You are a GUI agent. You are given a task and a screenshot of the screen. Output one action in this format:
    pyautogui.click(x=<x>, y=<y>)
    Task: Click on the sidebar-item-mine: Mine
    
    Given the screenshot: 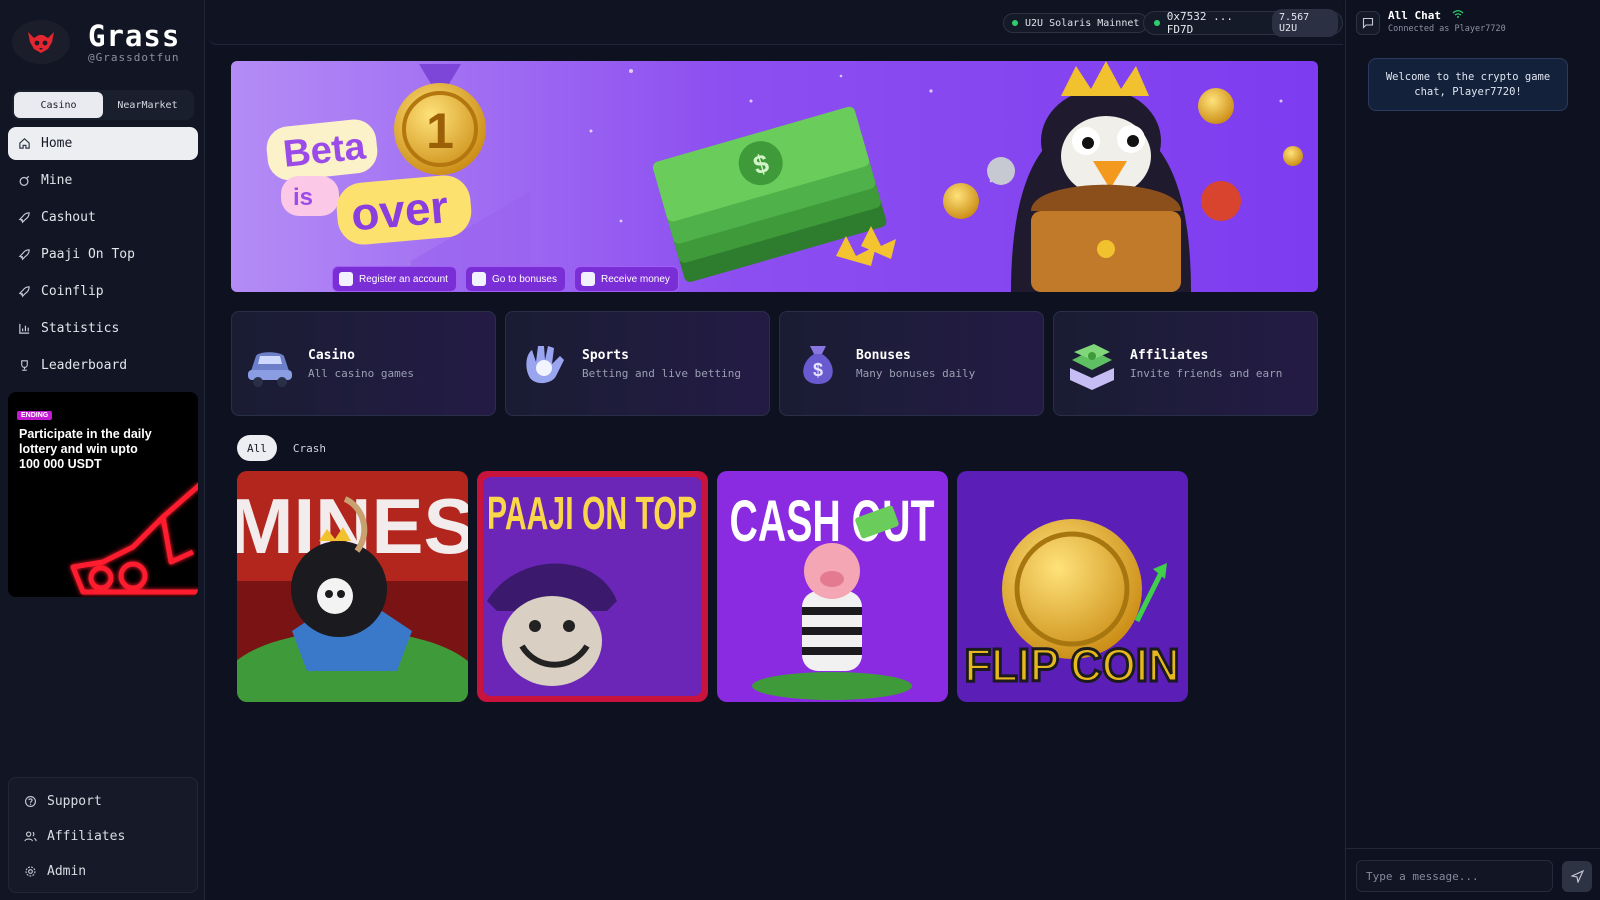 What is the action you would take?
    pyautogui.click(x=103, y=180)
    